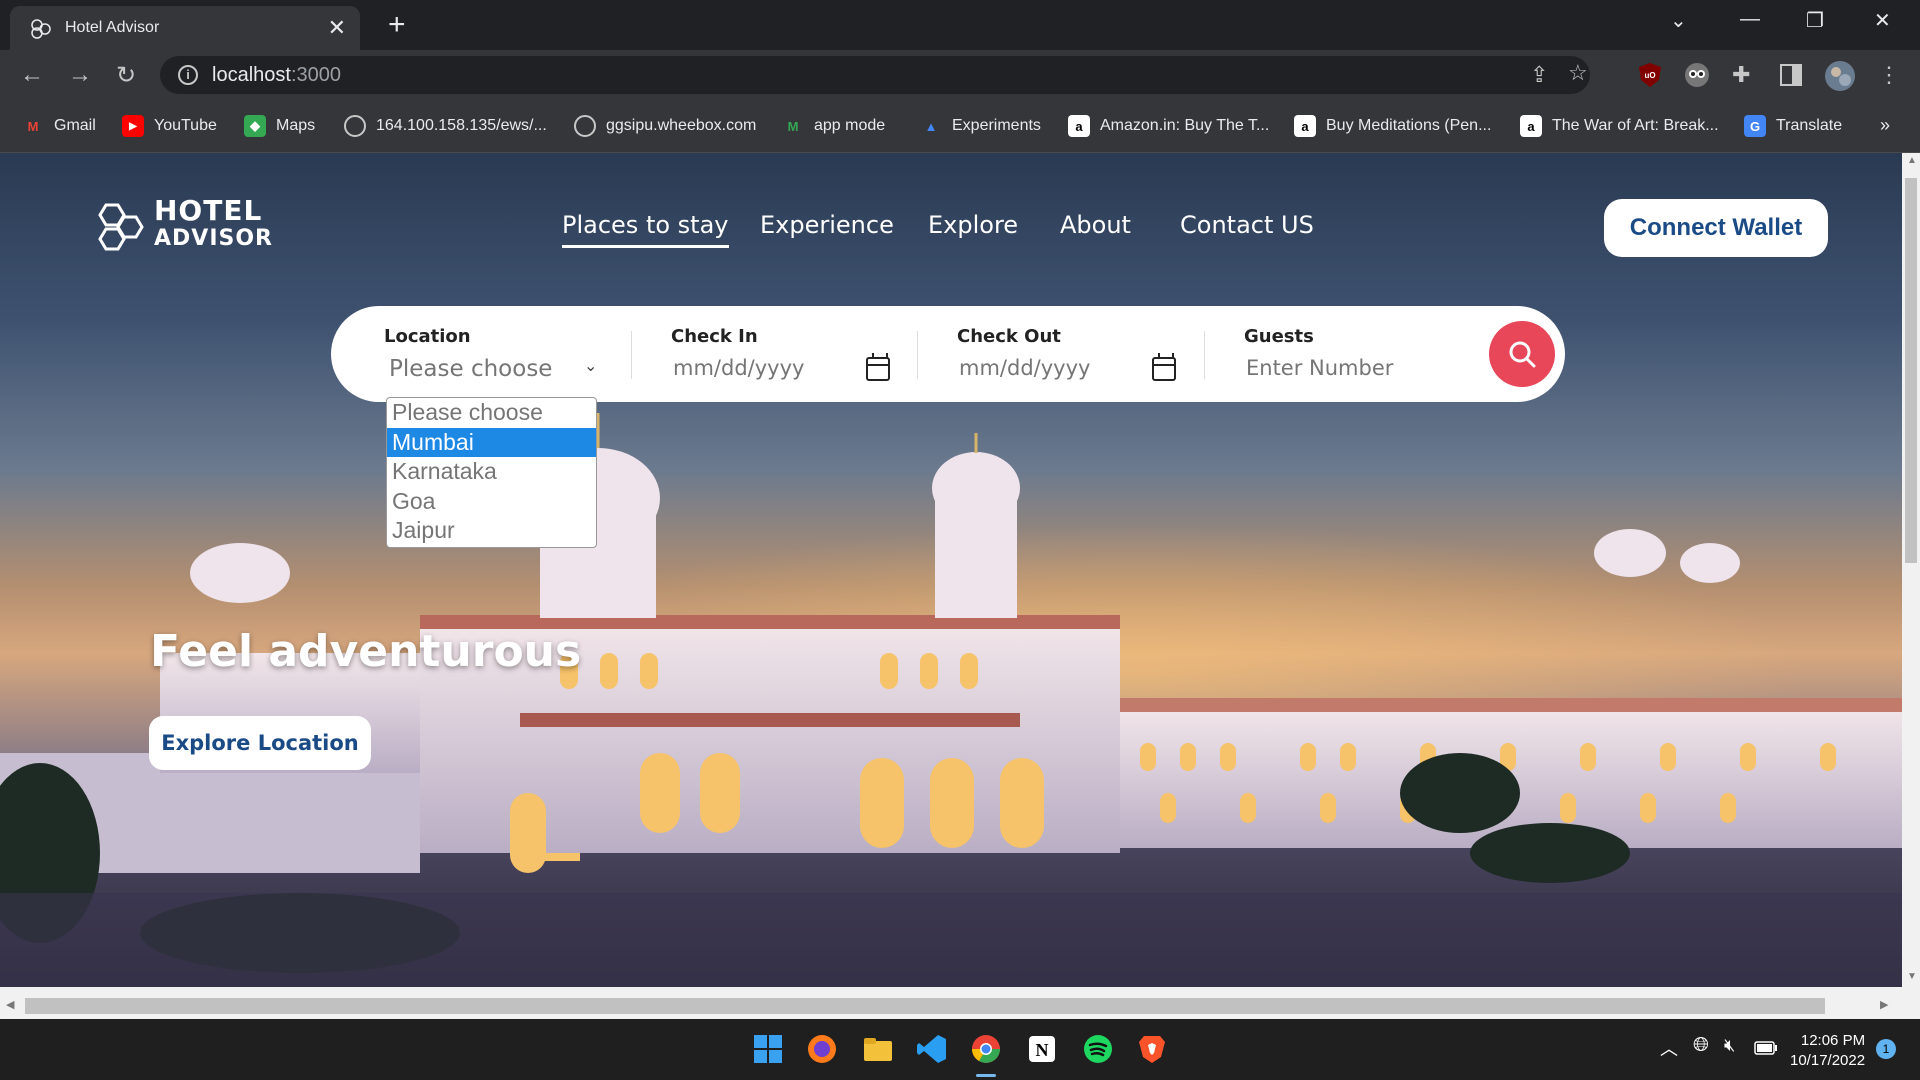 The height and width of the screenshot is (1080, 1920). I want to click on spotify-icon, so click(1098, 1049).